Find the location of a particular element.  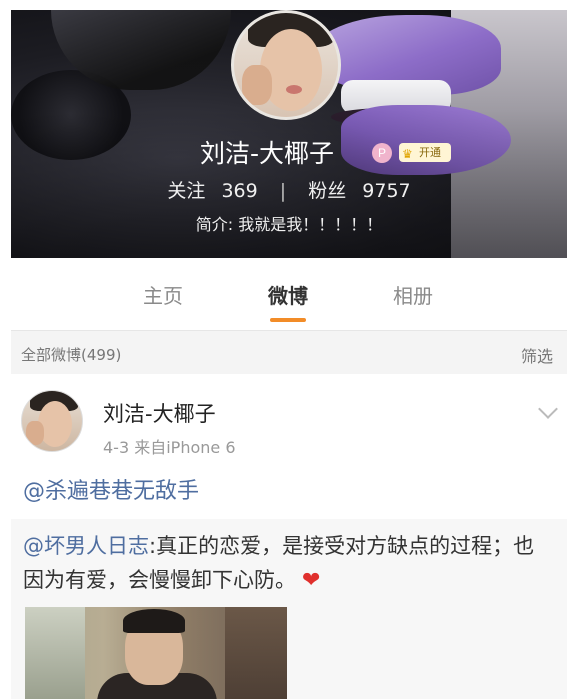

tab-weibo: 微博 is located at coordinates (288, 294).